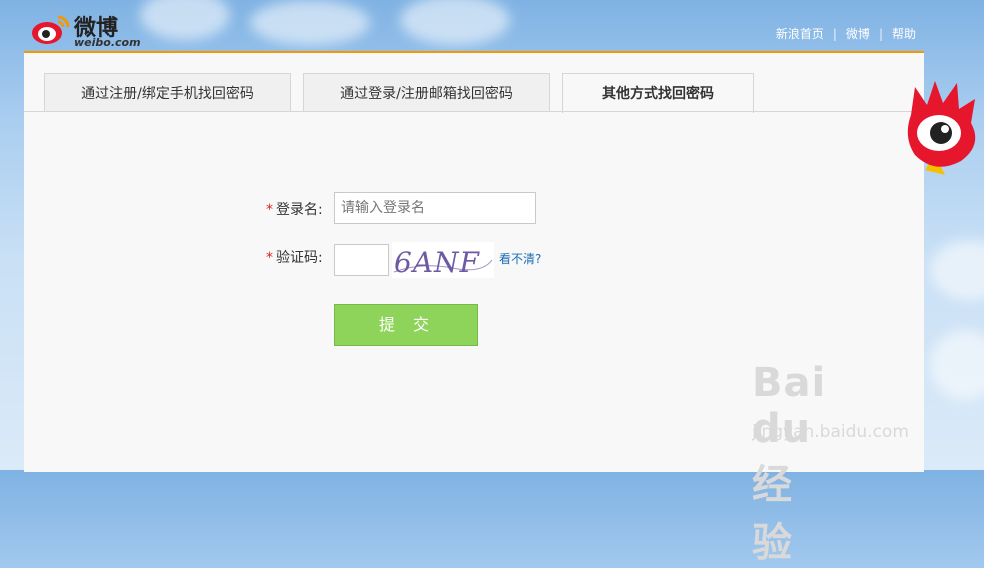 The width and height of the screenshot is (984, 568). I want to click on login-name-label: * 登录名:, so click(294, 209).